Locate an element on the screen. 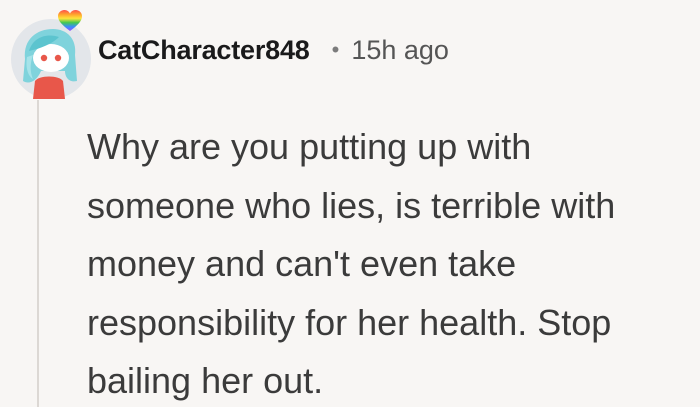 The height and width of the screenshot is (407, 700). username-link: CatCharacter848 is located at coordinates (204, 50).